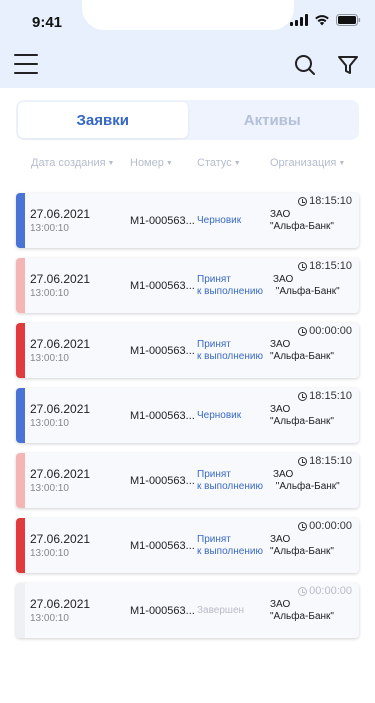 This screenshot has height=703, width=375. What do you see at coordinates (303, 163) in the screenshot?
I see `column-label: Организация` at bounding box center [303, 163].